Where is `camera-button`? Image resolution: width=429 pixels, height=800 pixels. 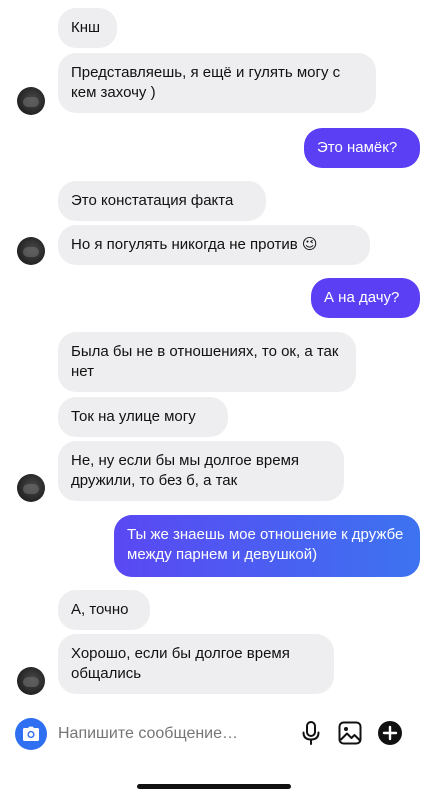
camera-button is located at coordinates (31, 734).